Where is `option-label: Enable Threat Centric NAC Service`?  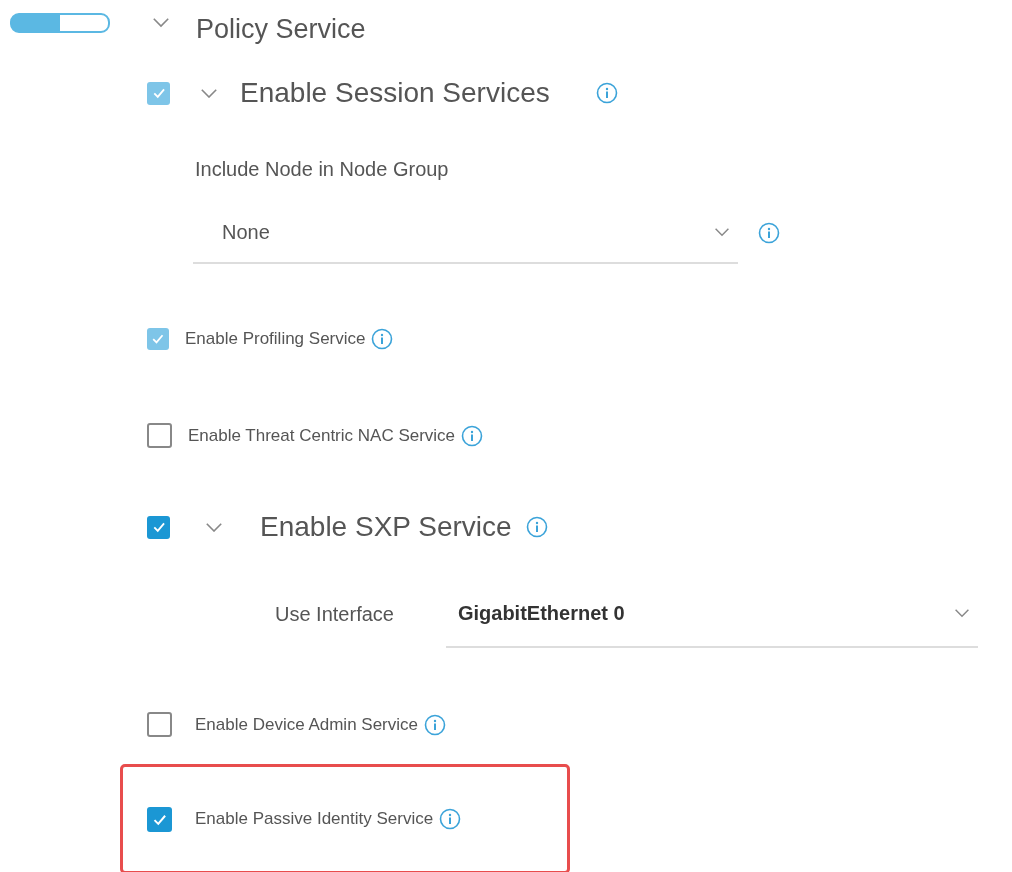
option-label: Enable Threat Centric NAC Service is located at coordinates (322, 435).